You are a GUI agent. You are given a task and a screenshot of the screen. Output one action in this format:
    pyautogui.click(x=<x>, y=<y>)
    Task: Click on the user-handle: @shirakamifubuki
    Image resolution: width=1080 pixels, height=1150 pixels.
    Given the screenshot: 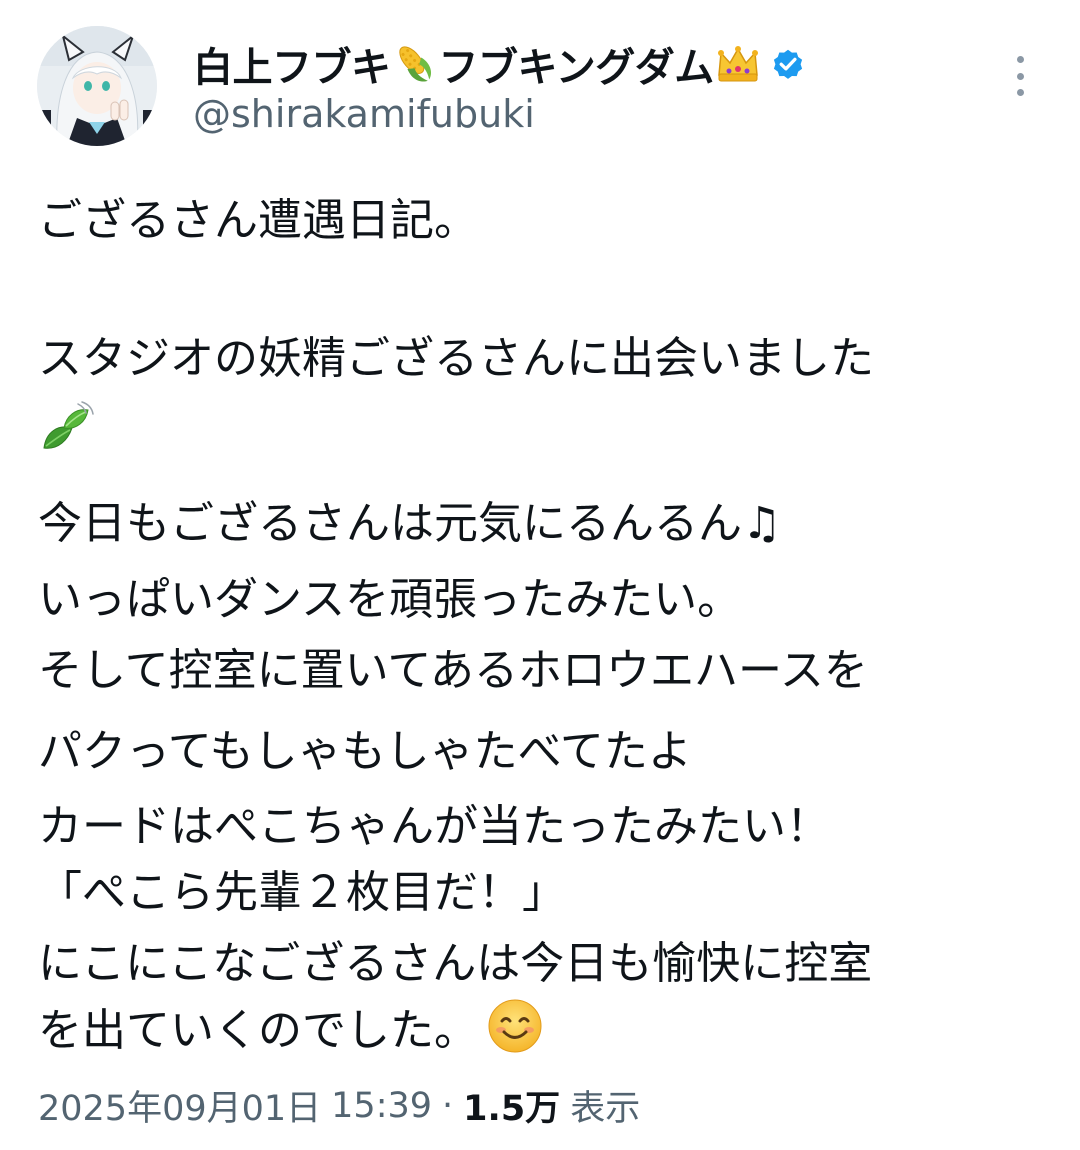 What is the action you would take?
    pyautogui.click(x=364, y=114)
    